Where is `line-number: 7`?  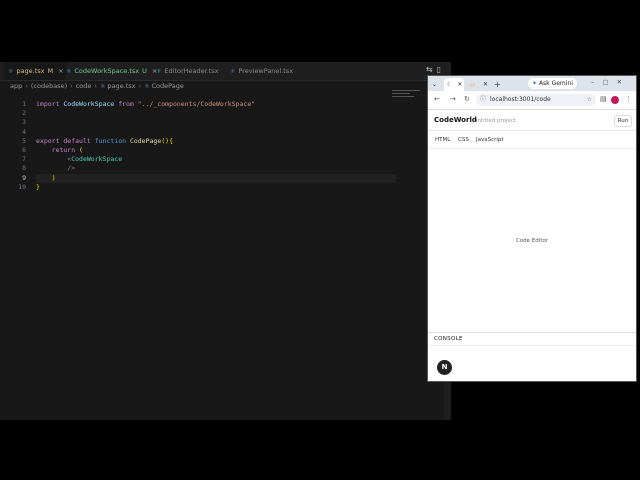
line-number: 7 is located at coordinates (24, 159).